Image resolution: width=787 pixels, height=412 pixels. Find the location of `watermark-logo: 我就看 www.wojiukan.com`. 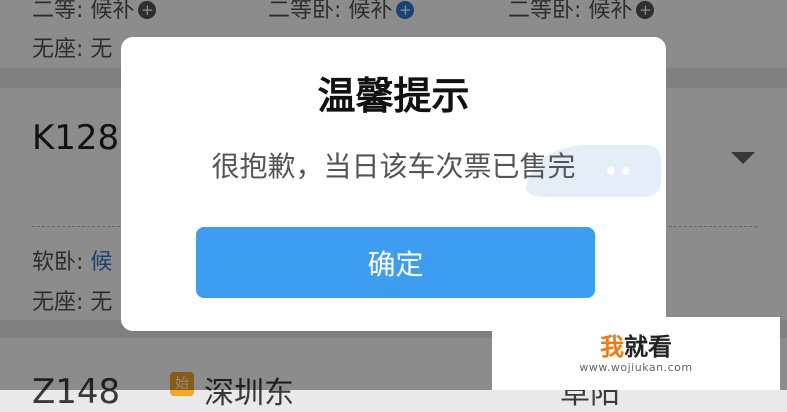

watermark-logo: 我就看 www.wojiukan.com is located at coordinates (636, 353).